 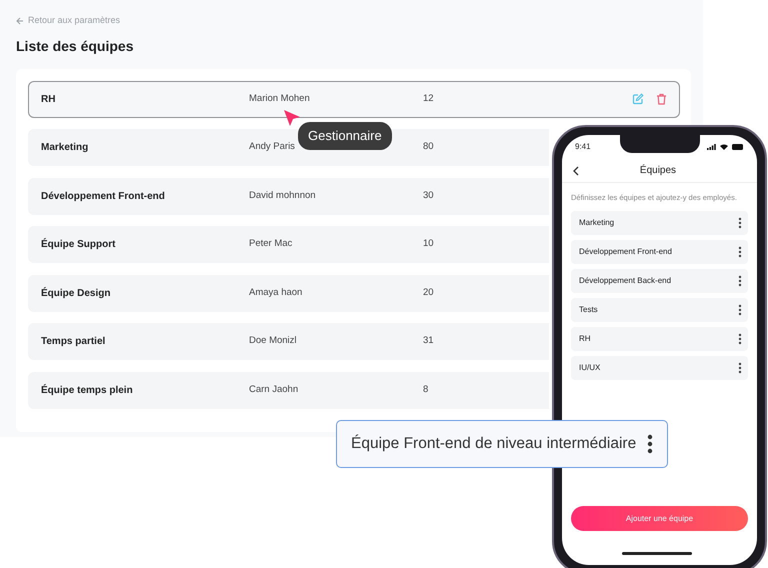 I want to click on team-item: Développement Back-end, so click(x=659, y=281).